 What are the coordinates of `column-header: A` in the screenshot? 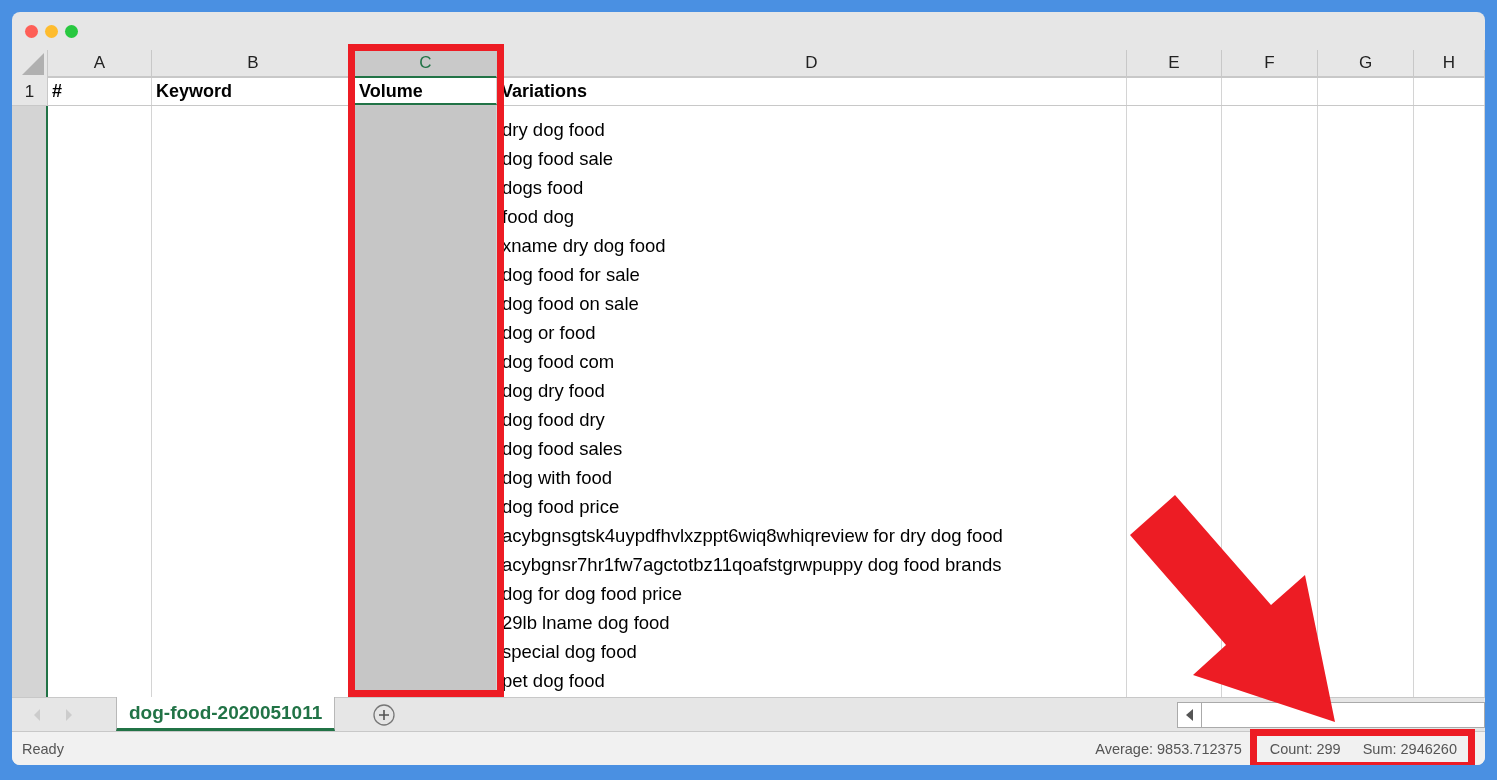 It's located at (100, 64).